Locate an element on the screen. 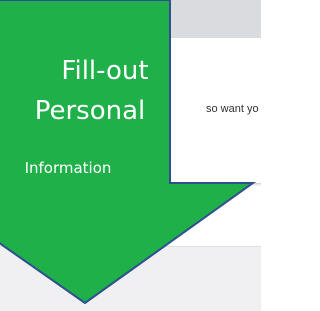 The width and height of the screenshot is (320, 311). callout-line-3: Information is located at coordinates (68, 168).